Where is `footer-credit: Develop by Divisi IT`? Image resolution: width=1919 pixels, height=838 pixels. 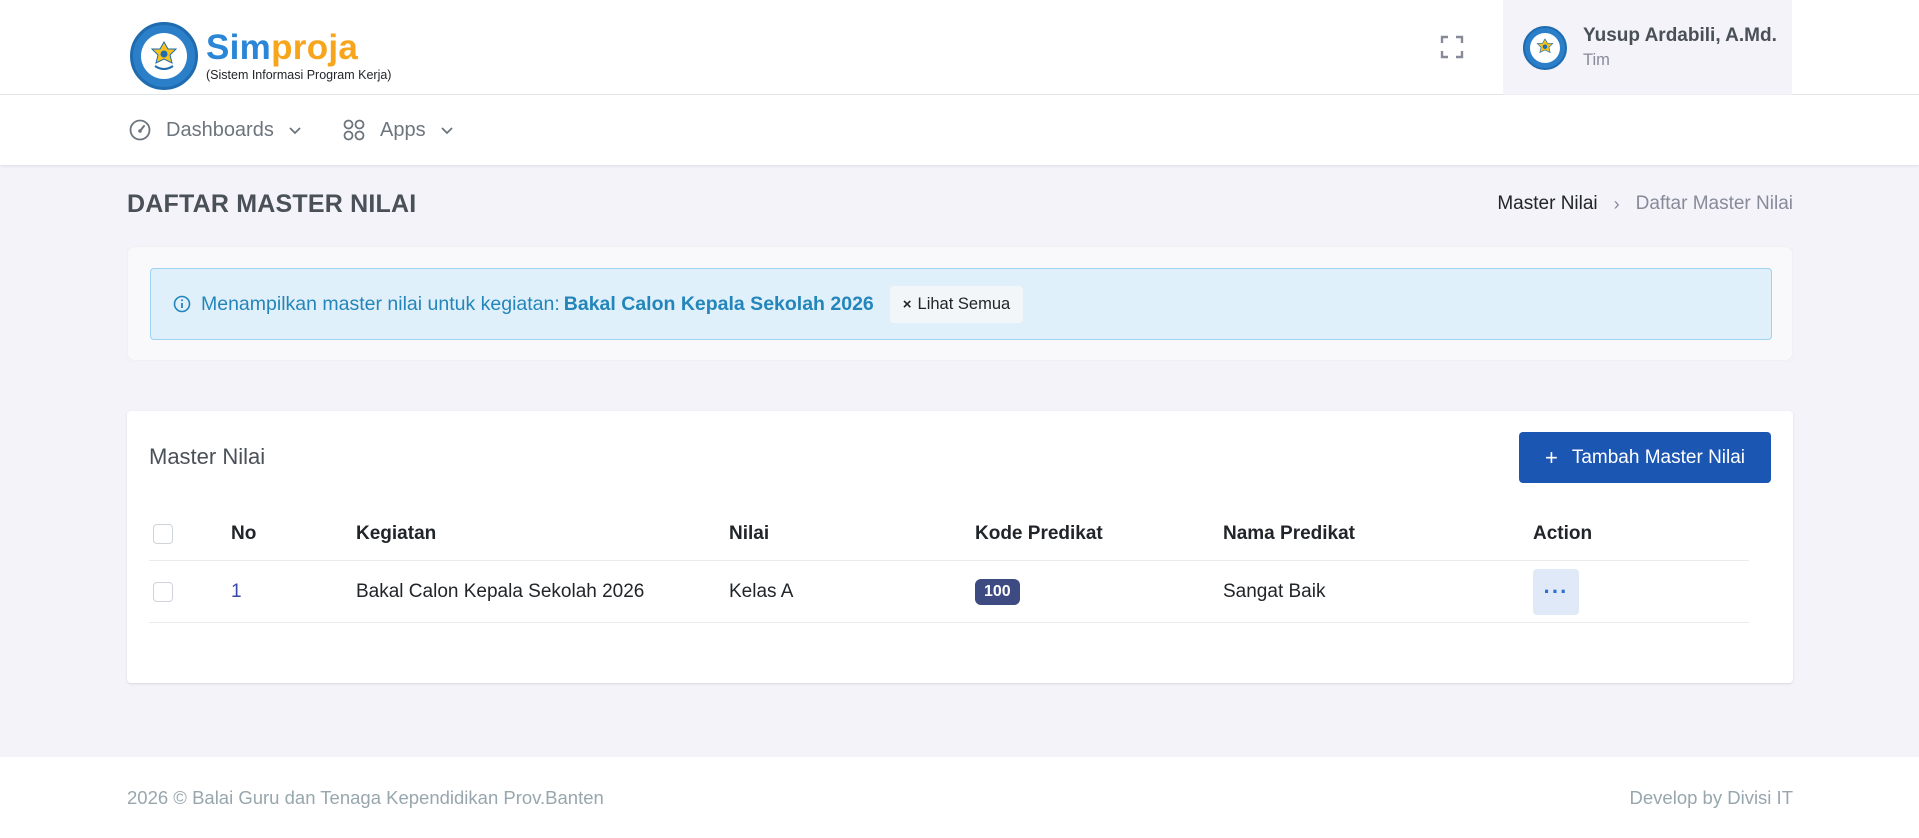 footer-credit: Develop by Divisi IT is located at coordinates (1711, 797).